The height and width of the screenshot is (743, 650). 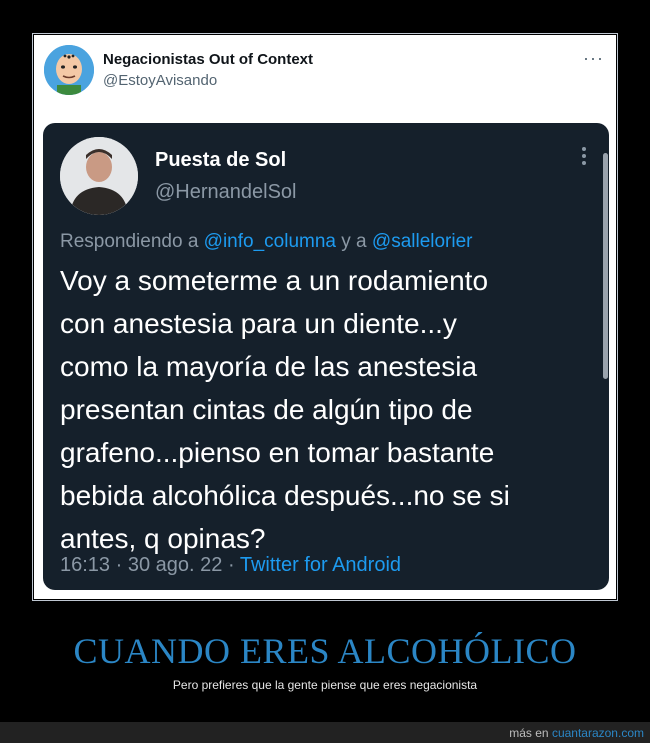 I want to click on footer-prefix: más en, so click(x=529, y=733).